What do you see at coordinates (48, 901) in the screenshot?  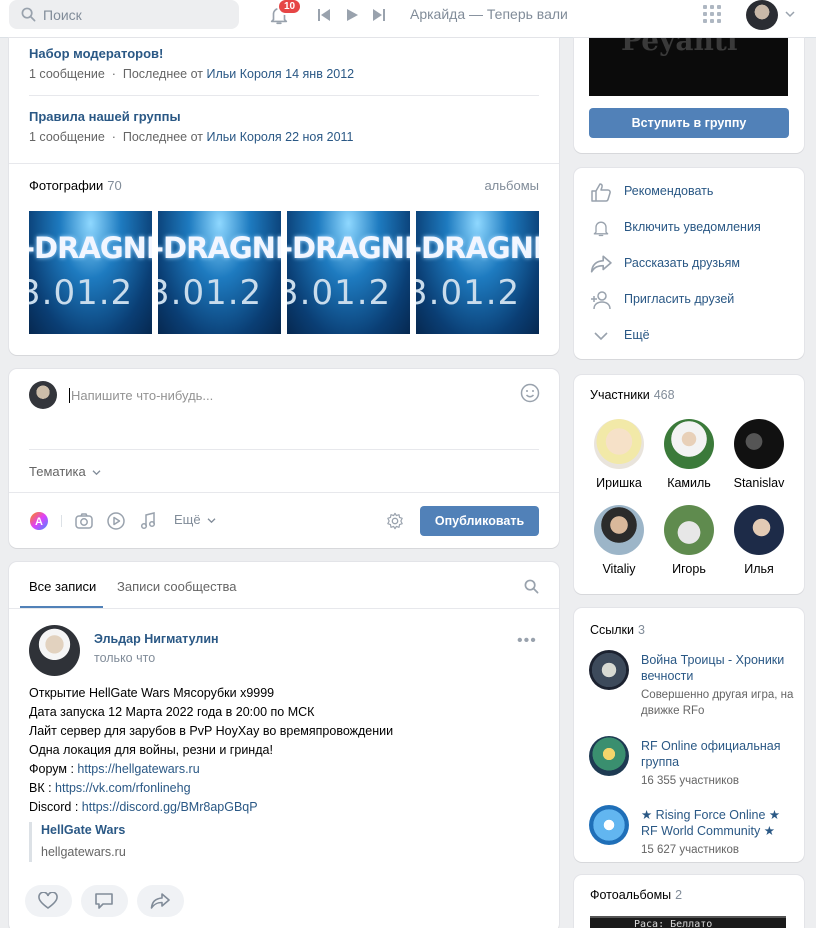 I see `like-button` at bounding box center [48, 901].